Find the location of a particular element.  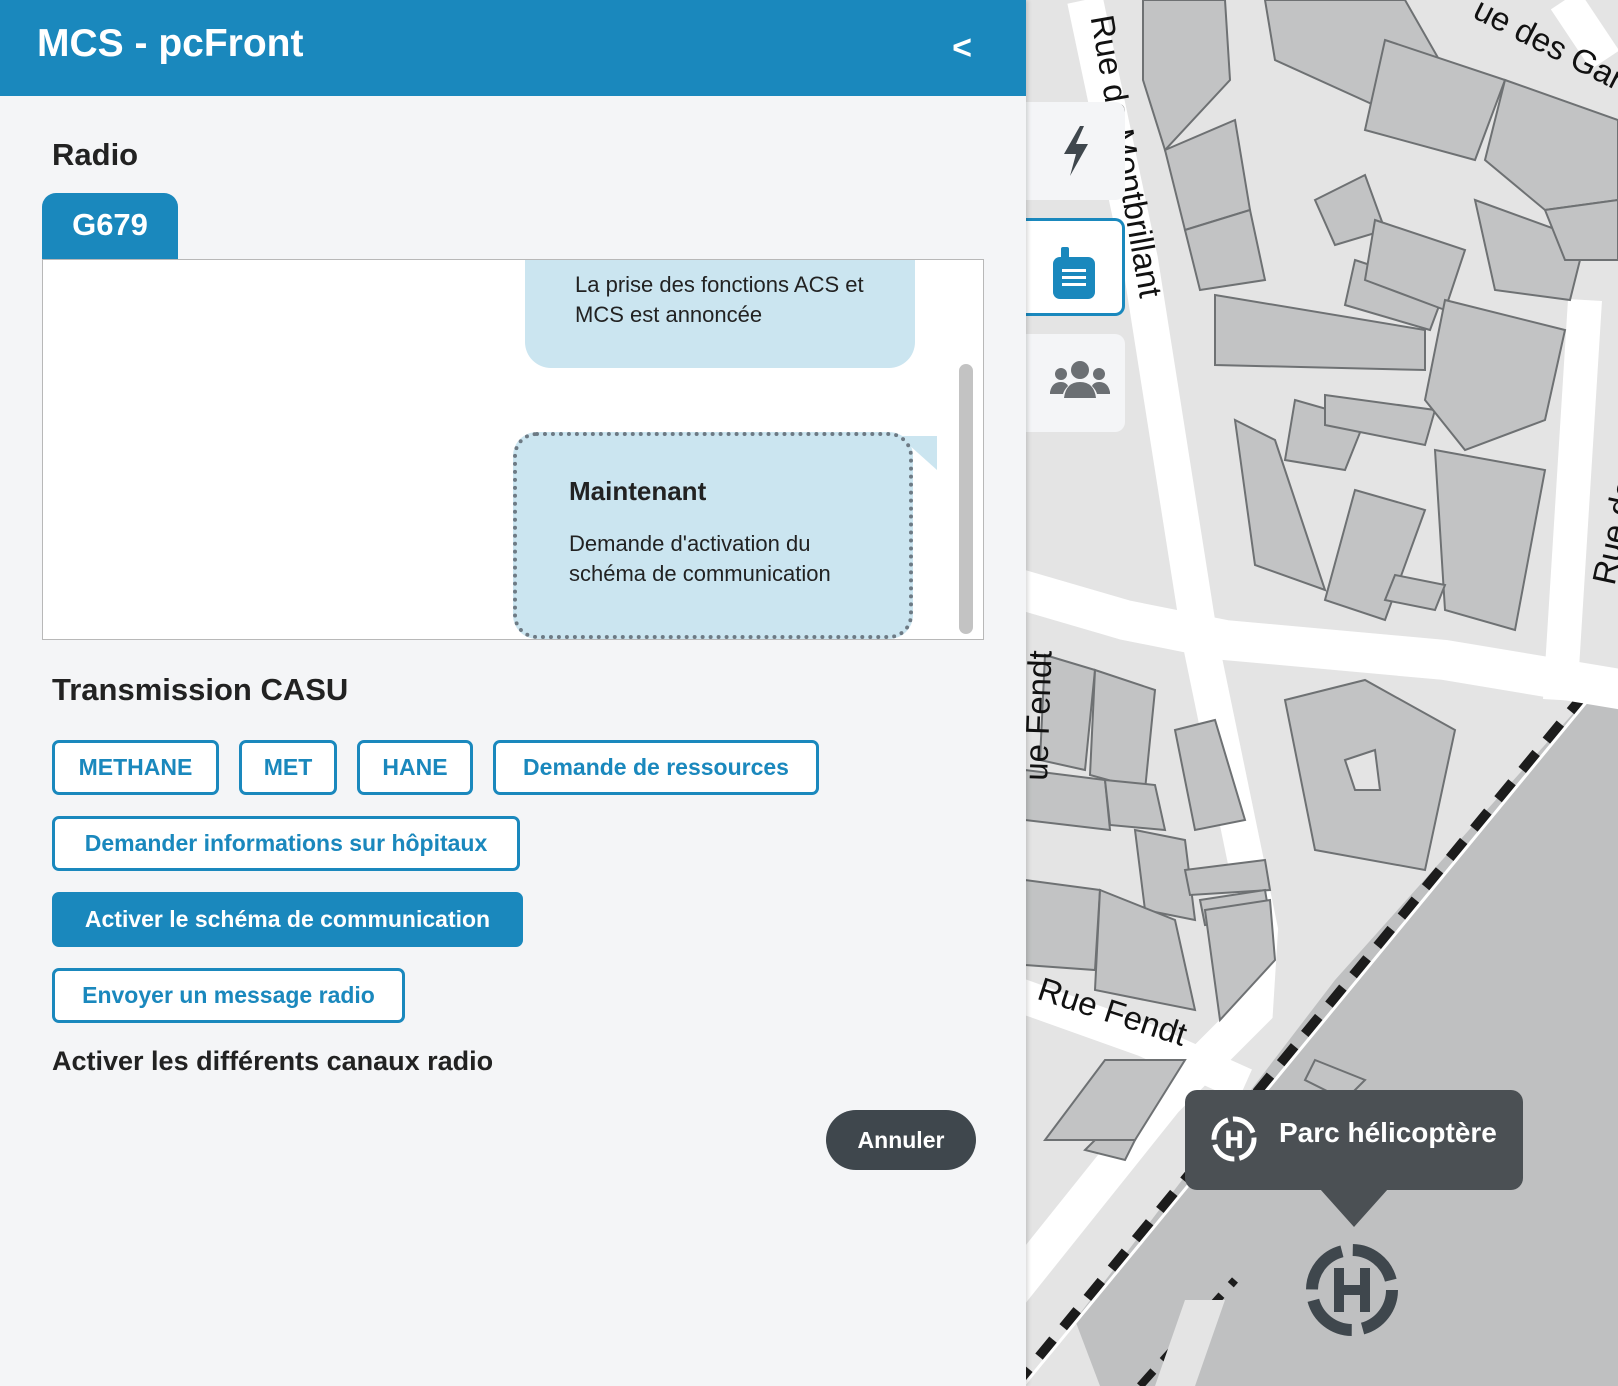

collapse-panel-button: < is located at coordinates (962, 48).